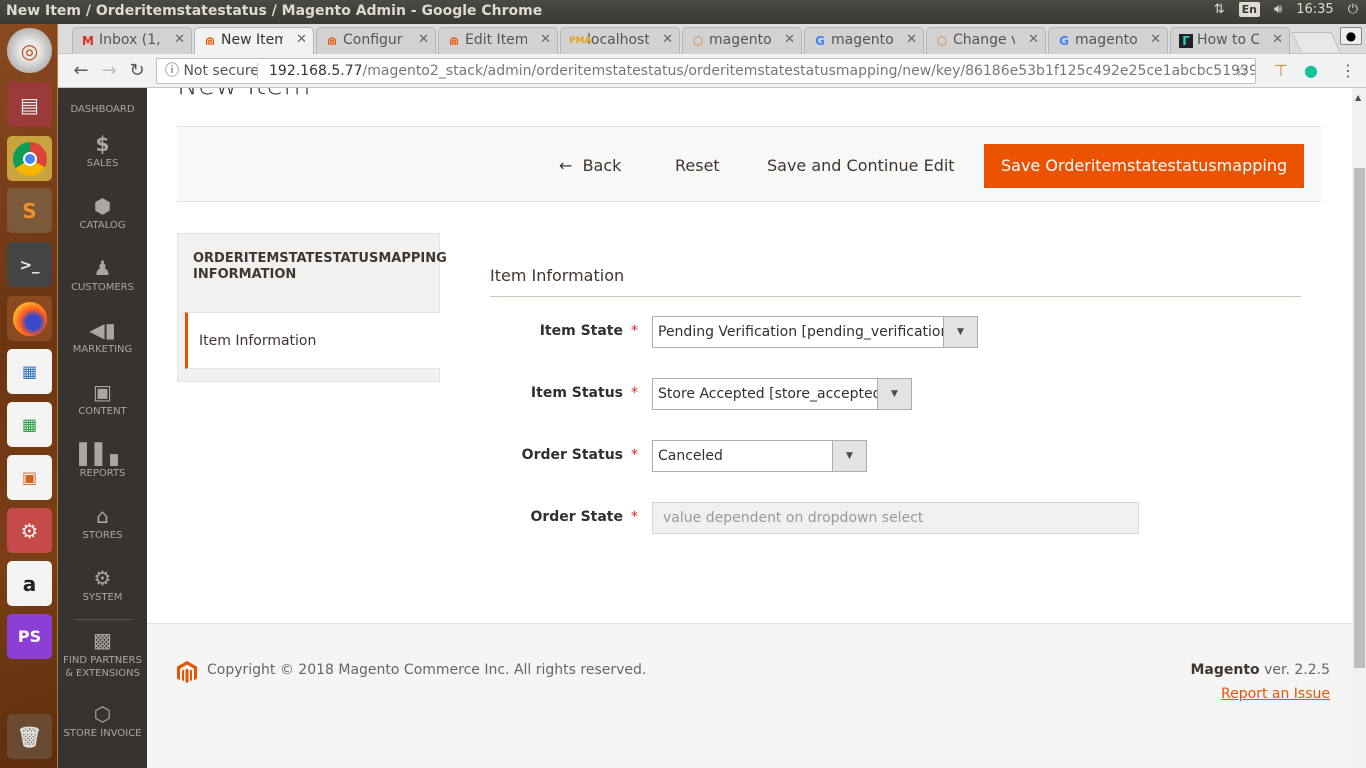 This screenshot has height=768, width=1366. I want to click on order-state-input: value dependent on dropdown select, so click(895, 518).